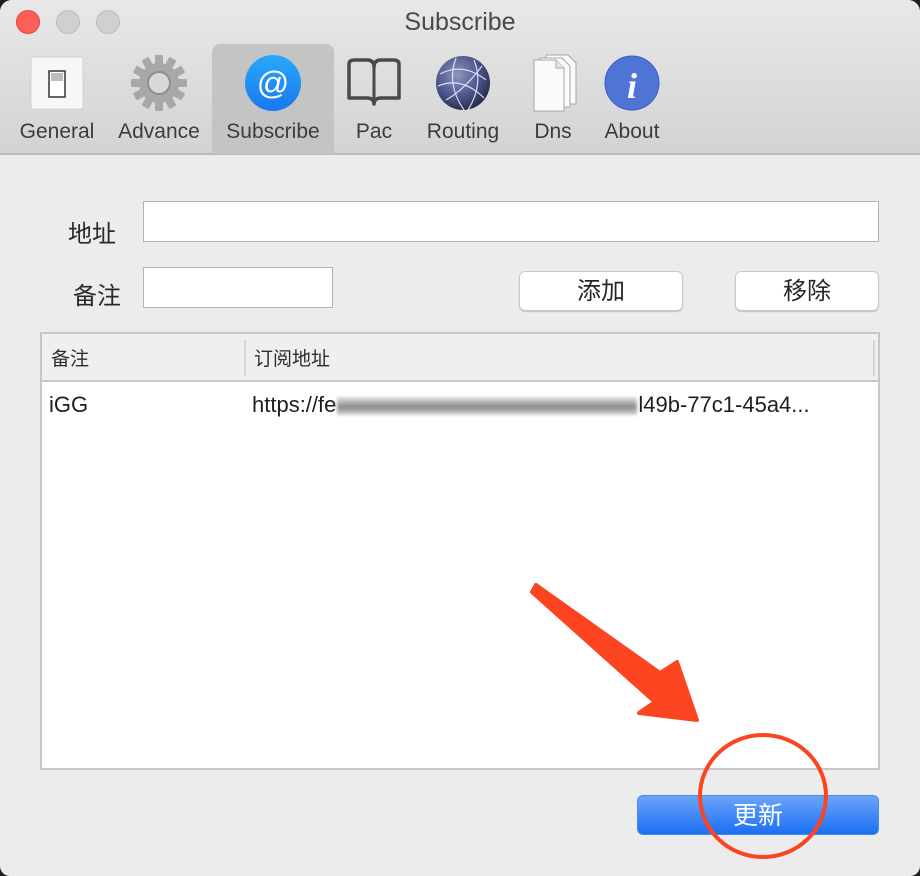 This screenshot has width=920, height=876. What do you see at coordinates (463, 83) in the screenshot?
I see `globe-icon` at bounding box center [463, 83].